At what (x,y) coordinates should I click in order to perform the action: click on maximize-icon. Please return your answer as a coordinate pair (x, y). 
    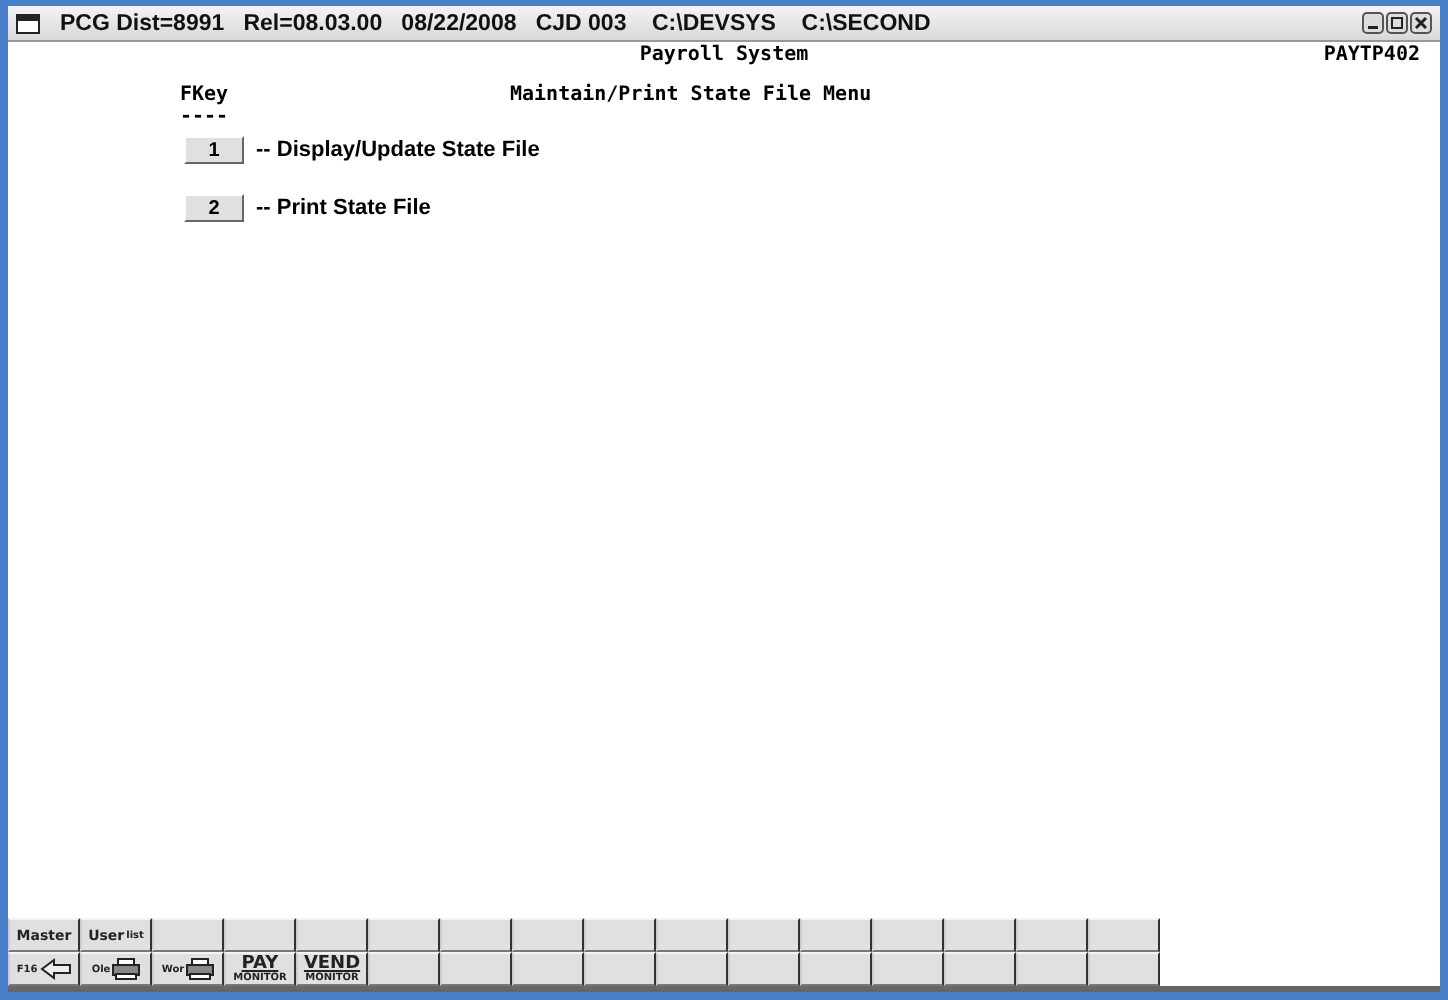
    Looking at the image, I should click on (1397, 23).